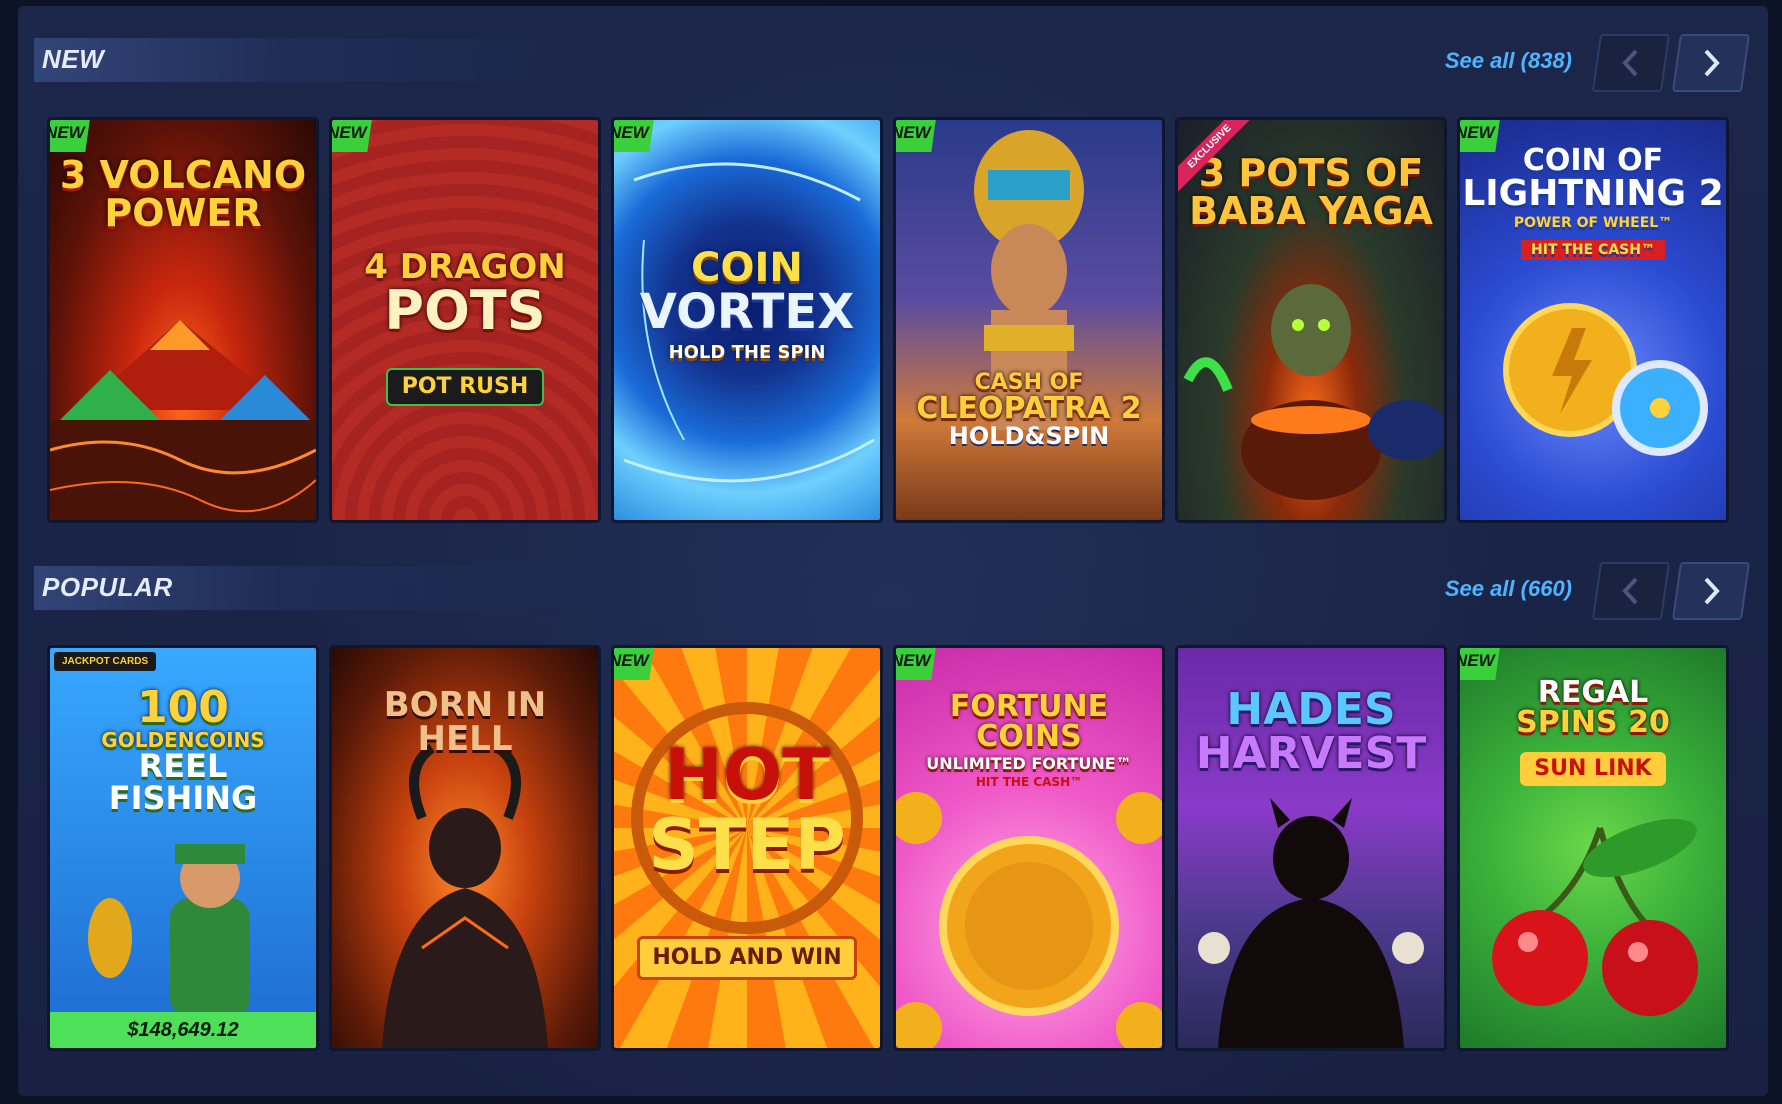 The width and height of the screenshot is (1782, 1104). Describe the element at coordinates (1593, 722) in the screenshot. I see `art-title-line: SPINS 20` at that location.